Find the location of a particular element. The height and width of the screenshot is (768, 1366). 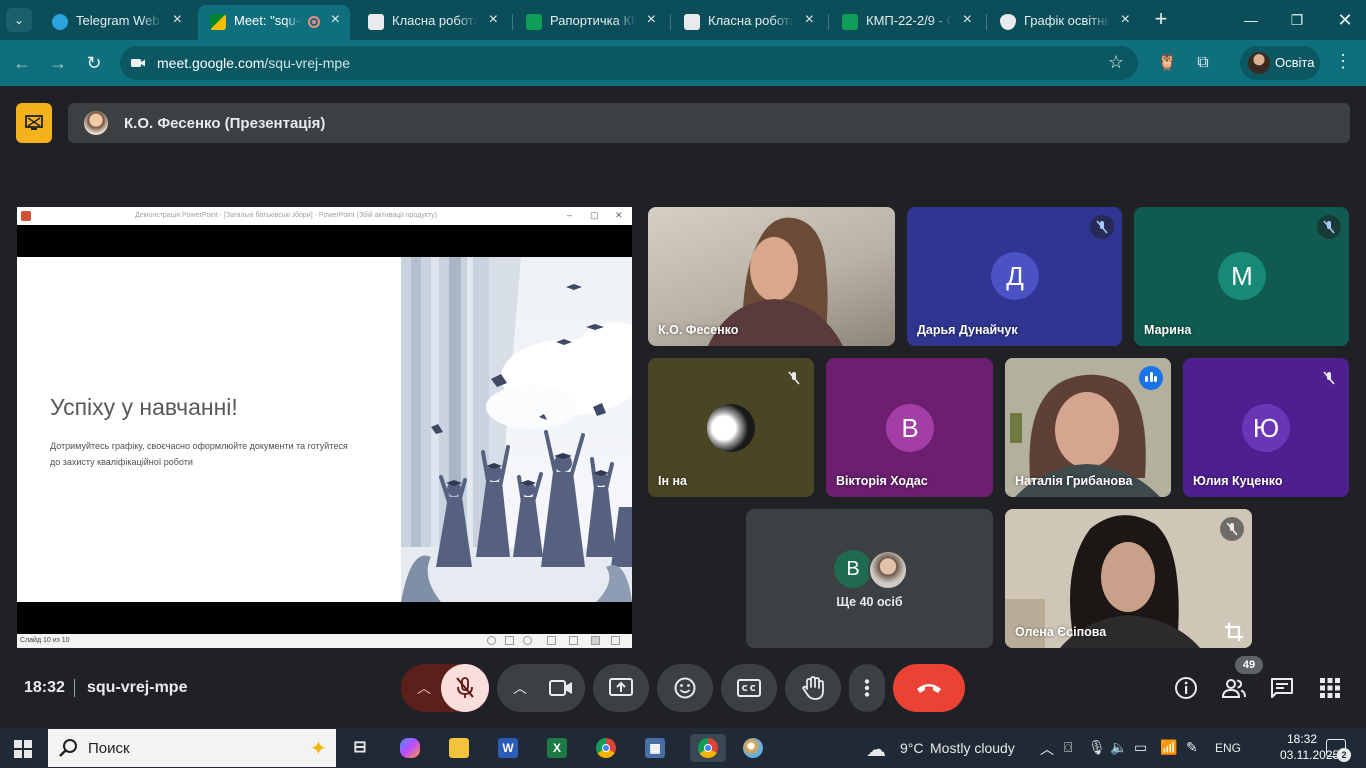

close-window-button: ✕ is located at coordinates (1345, 20).